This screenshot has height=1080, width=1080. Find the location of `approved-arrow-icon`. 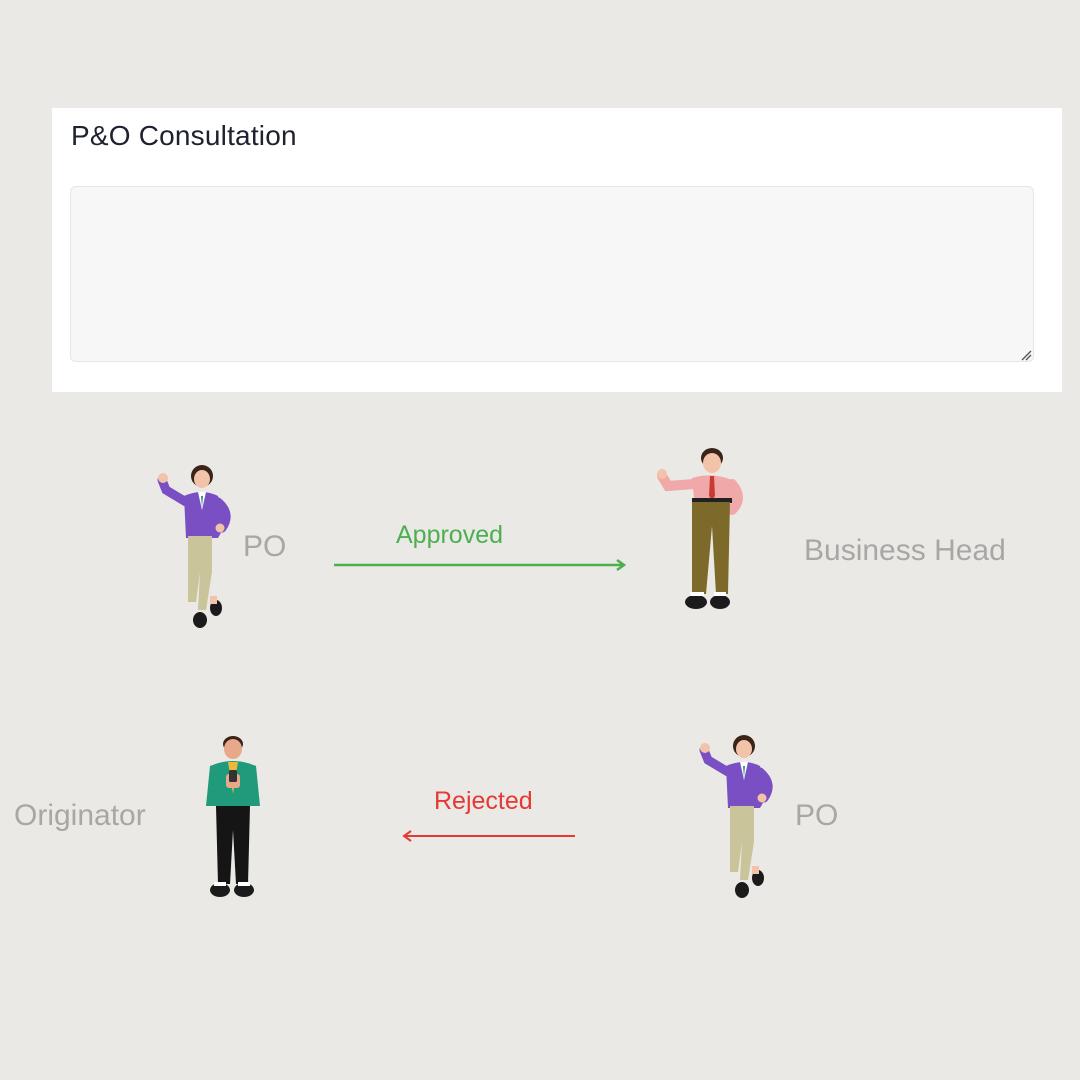

approved-arrow-icon is located at coordinates (480, 565).